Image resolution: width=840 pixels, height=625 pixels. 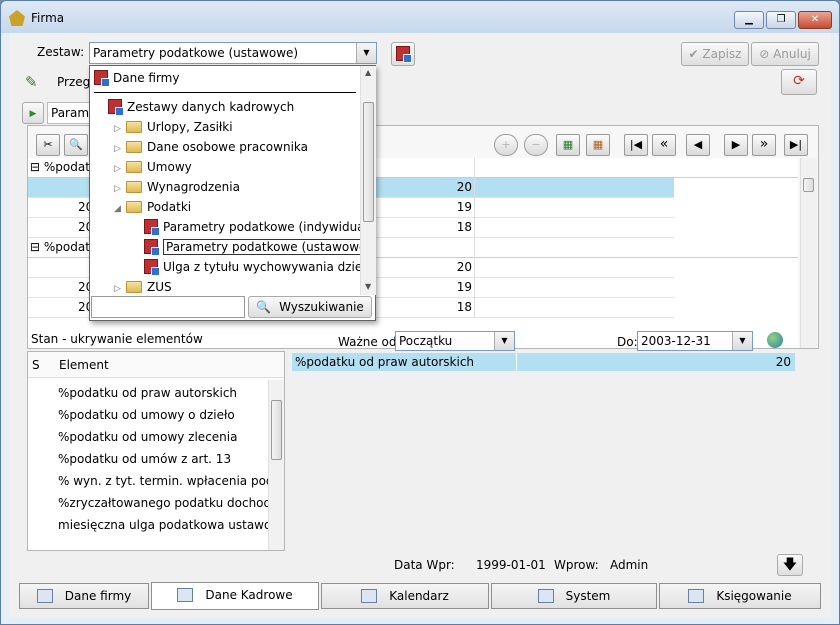 I want to click on arrow-down-icon: 🡇, so click(x=790, y=565).